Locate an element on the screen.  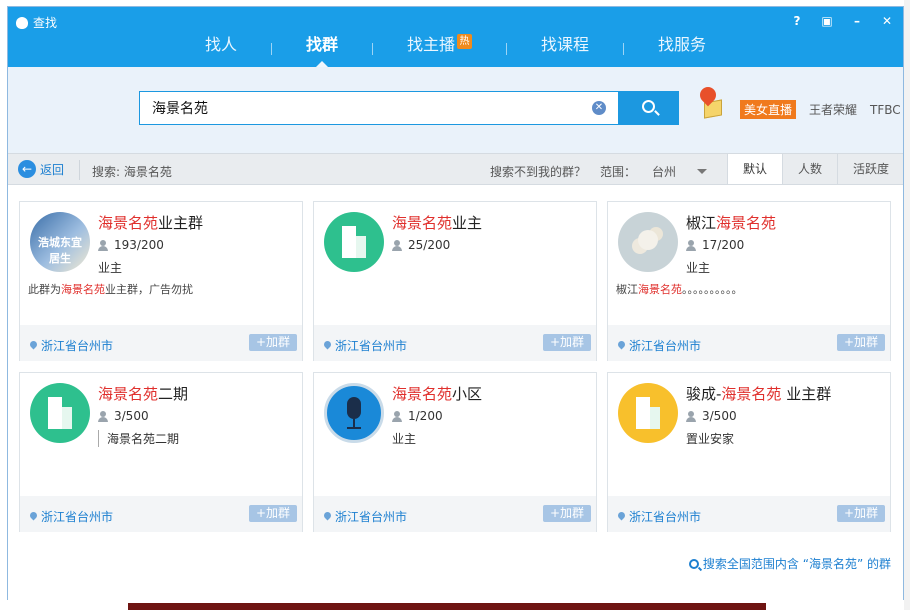
search-nationwide-label: 搜索全国范围内含 “海景名苑” 的群 is located at coordinates (796, 564).